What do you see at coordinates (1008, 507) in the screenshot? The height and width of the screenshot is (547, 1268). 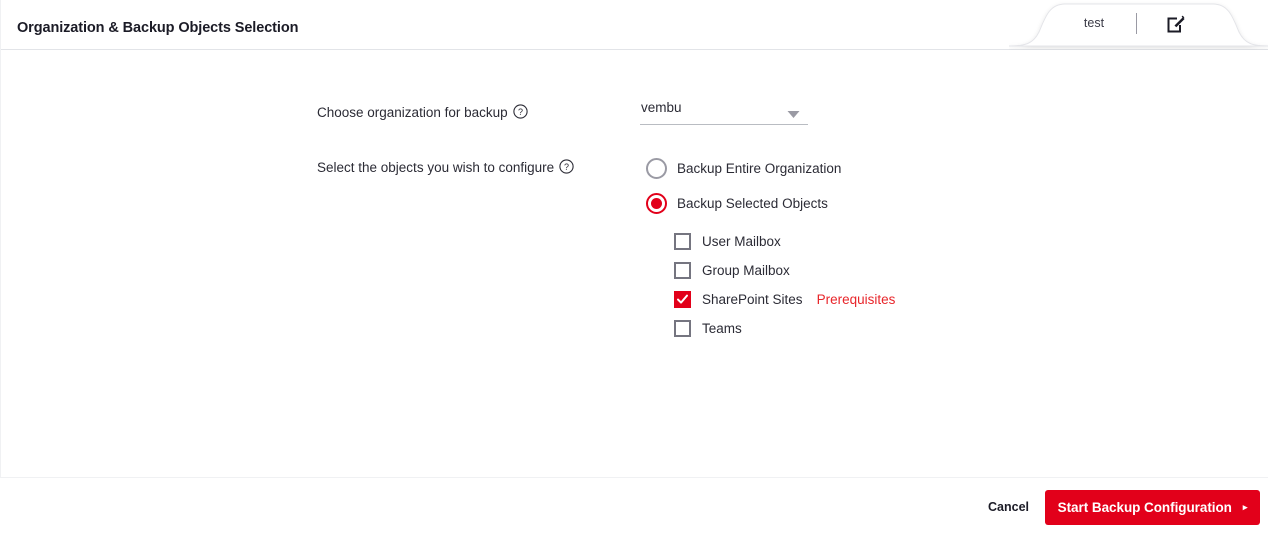 I see `cancel-button: Cancel` at bounding box center [1008, 507].